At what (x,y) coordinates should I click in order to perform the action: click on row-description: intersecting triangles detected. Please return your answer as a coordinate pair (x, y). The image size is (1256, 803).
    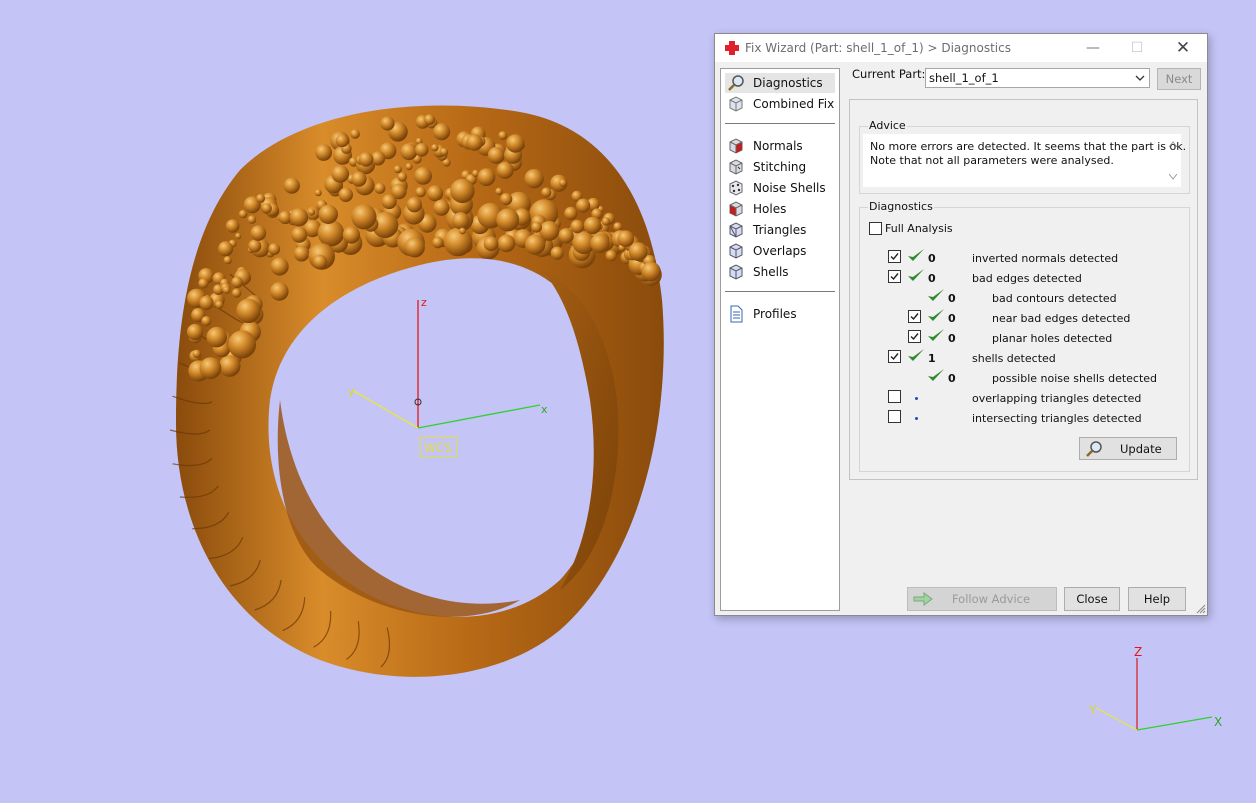
    Looking at the image, I should click on (1057, 418).